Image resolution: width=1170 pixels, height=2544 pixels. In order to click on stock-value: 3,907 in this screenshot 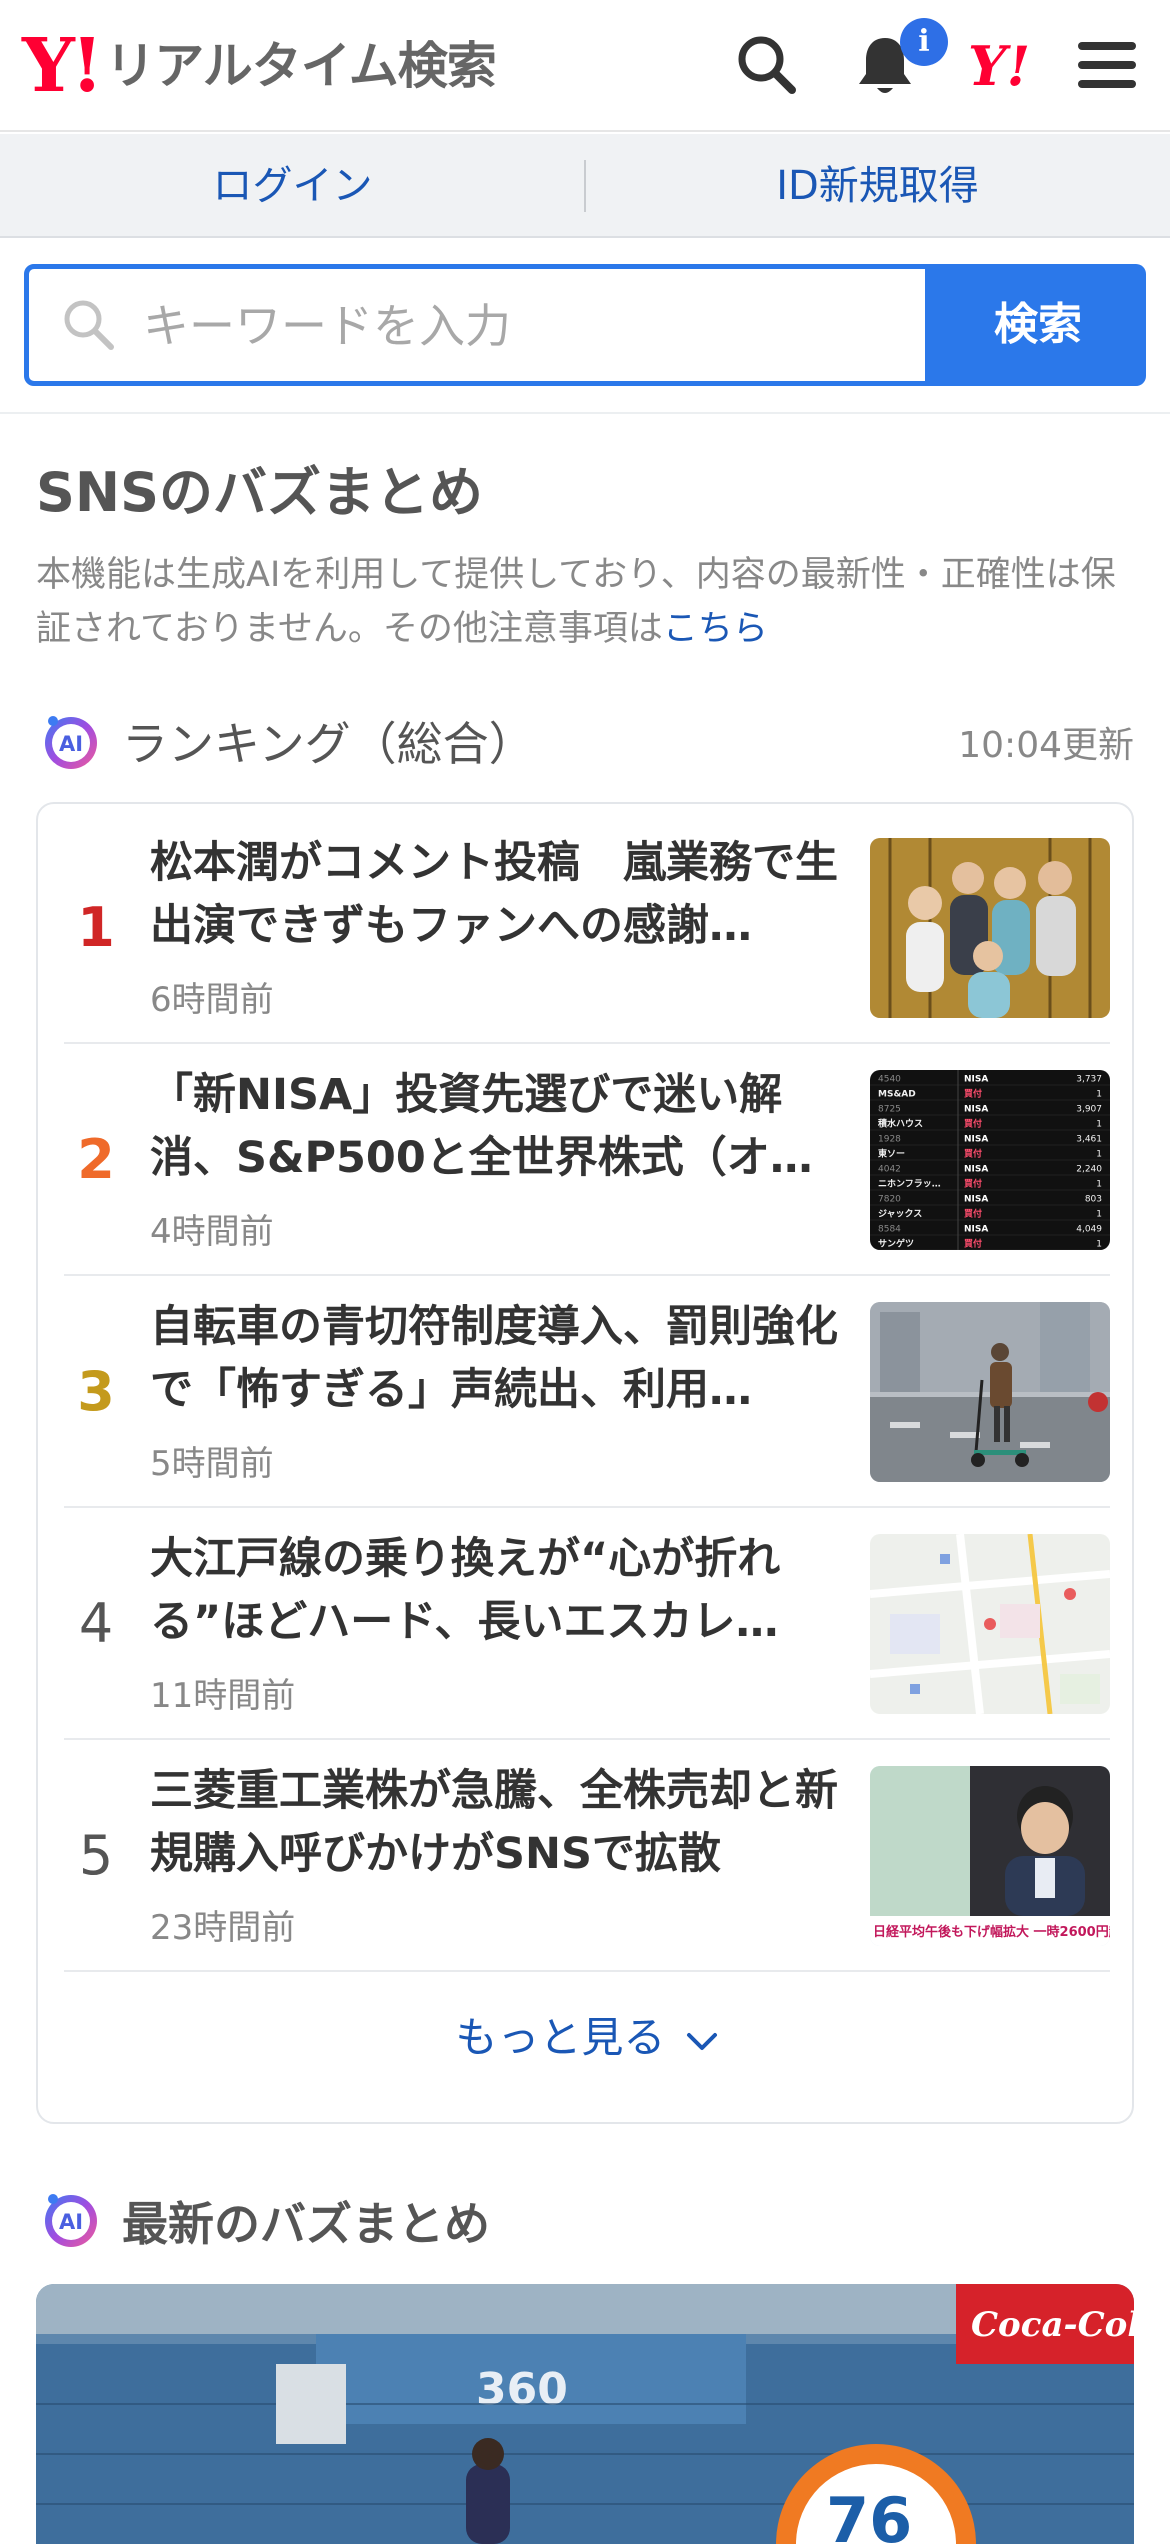, I will do `click(1089, 1110)`.